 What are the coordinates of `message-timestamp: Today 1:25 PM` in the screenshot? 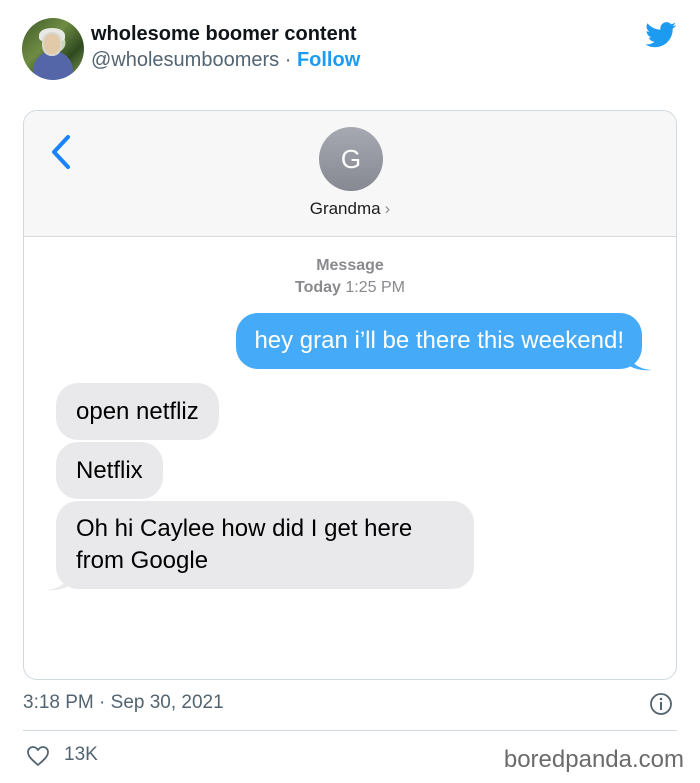 It's located at (350, 288).